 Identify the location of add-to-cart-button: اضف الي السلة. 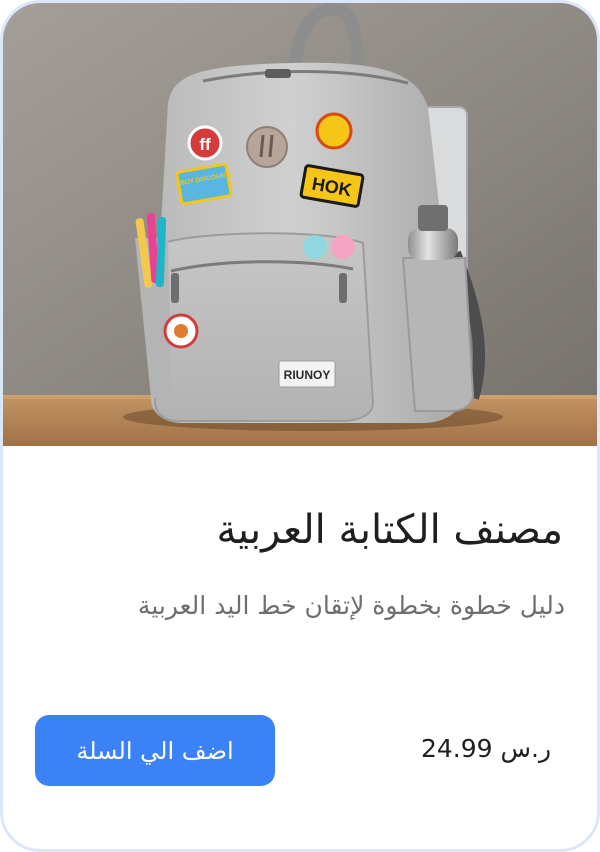
(155, 750).